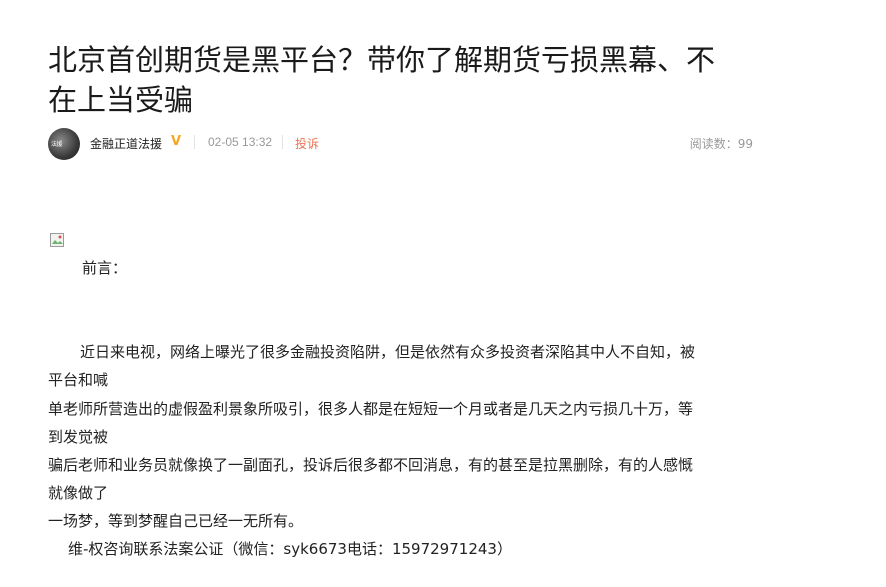 The width and height of the screenshot is (886, 587). I want to click on broken-image-icon, so click(57, 240).